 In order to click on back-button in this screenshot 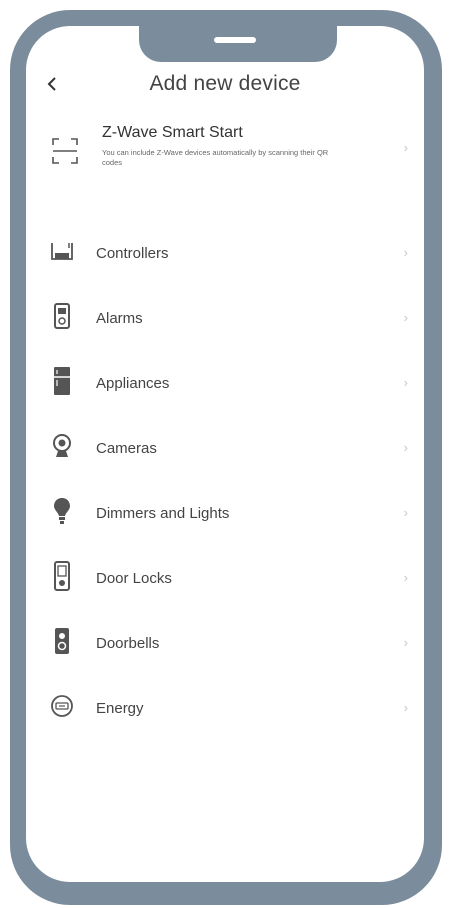, I will do `click(52, 84)`.